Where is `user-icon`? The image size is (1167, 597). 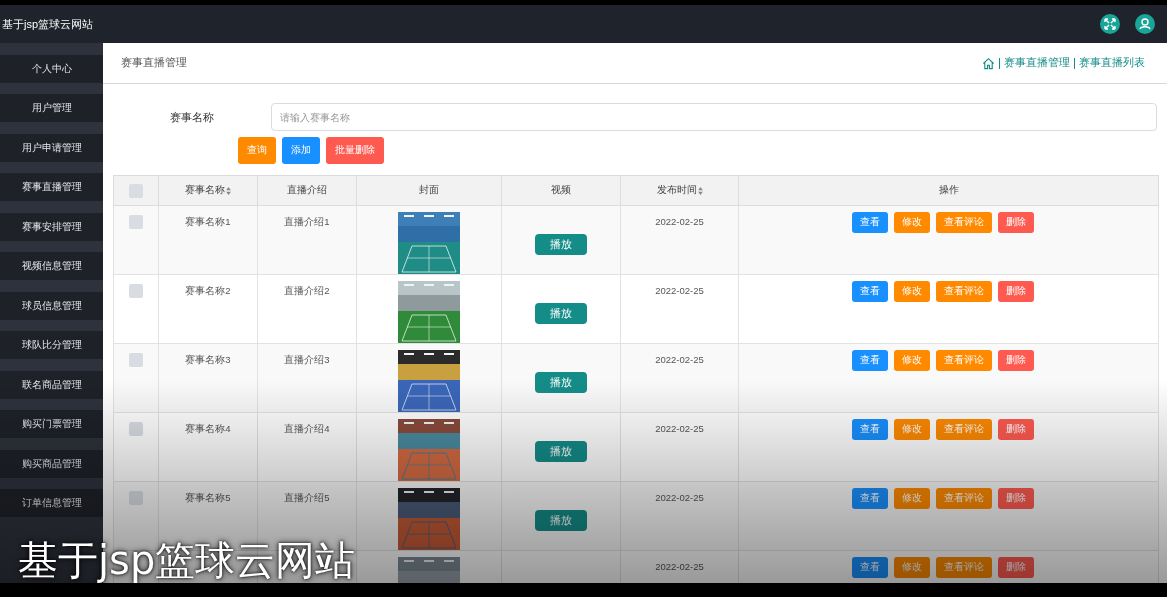 user-icon is located at coordinates (1145, 24).